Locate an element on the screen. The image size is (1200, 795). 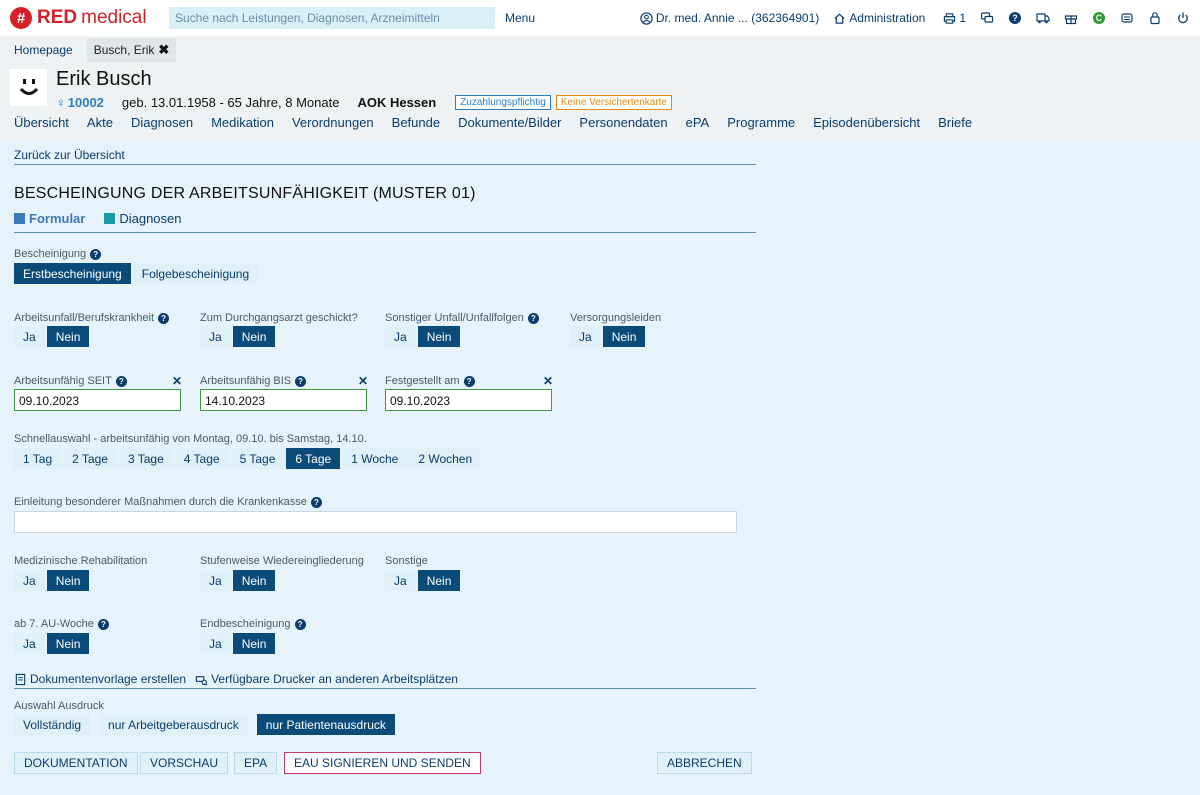
clear-seit-icon: ✕ is located at coordinates (177, 381).